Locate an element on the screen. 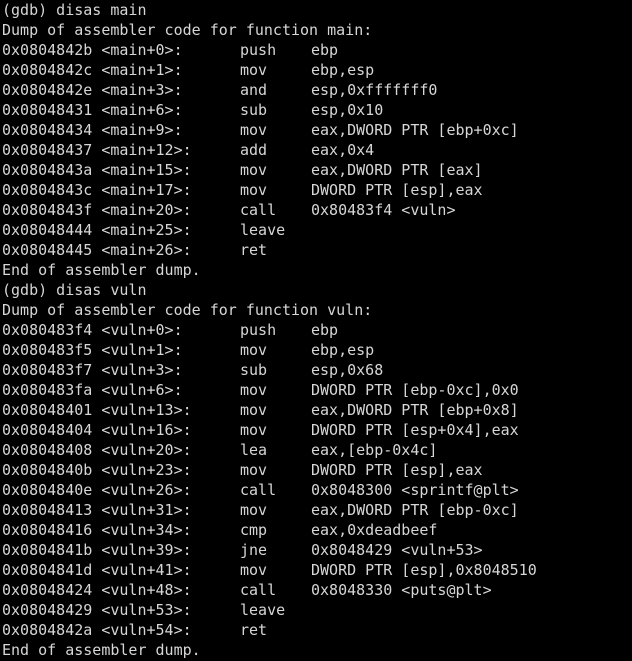 Image resolution: width=632 pixels, height=661 pixels. disassembly-line: 0x080483f7 <vuln+3>: sub esp,0x68 is located at coordinates (316, 370).